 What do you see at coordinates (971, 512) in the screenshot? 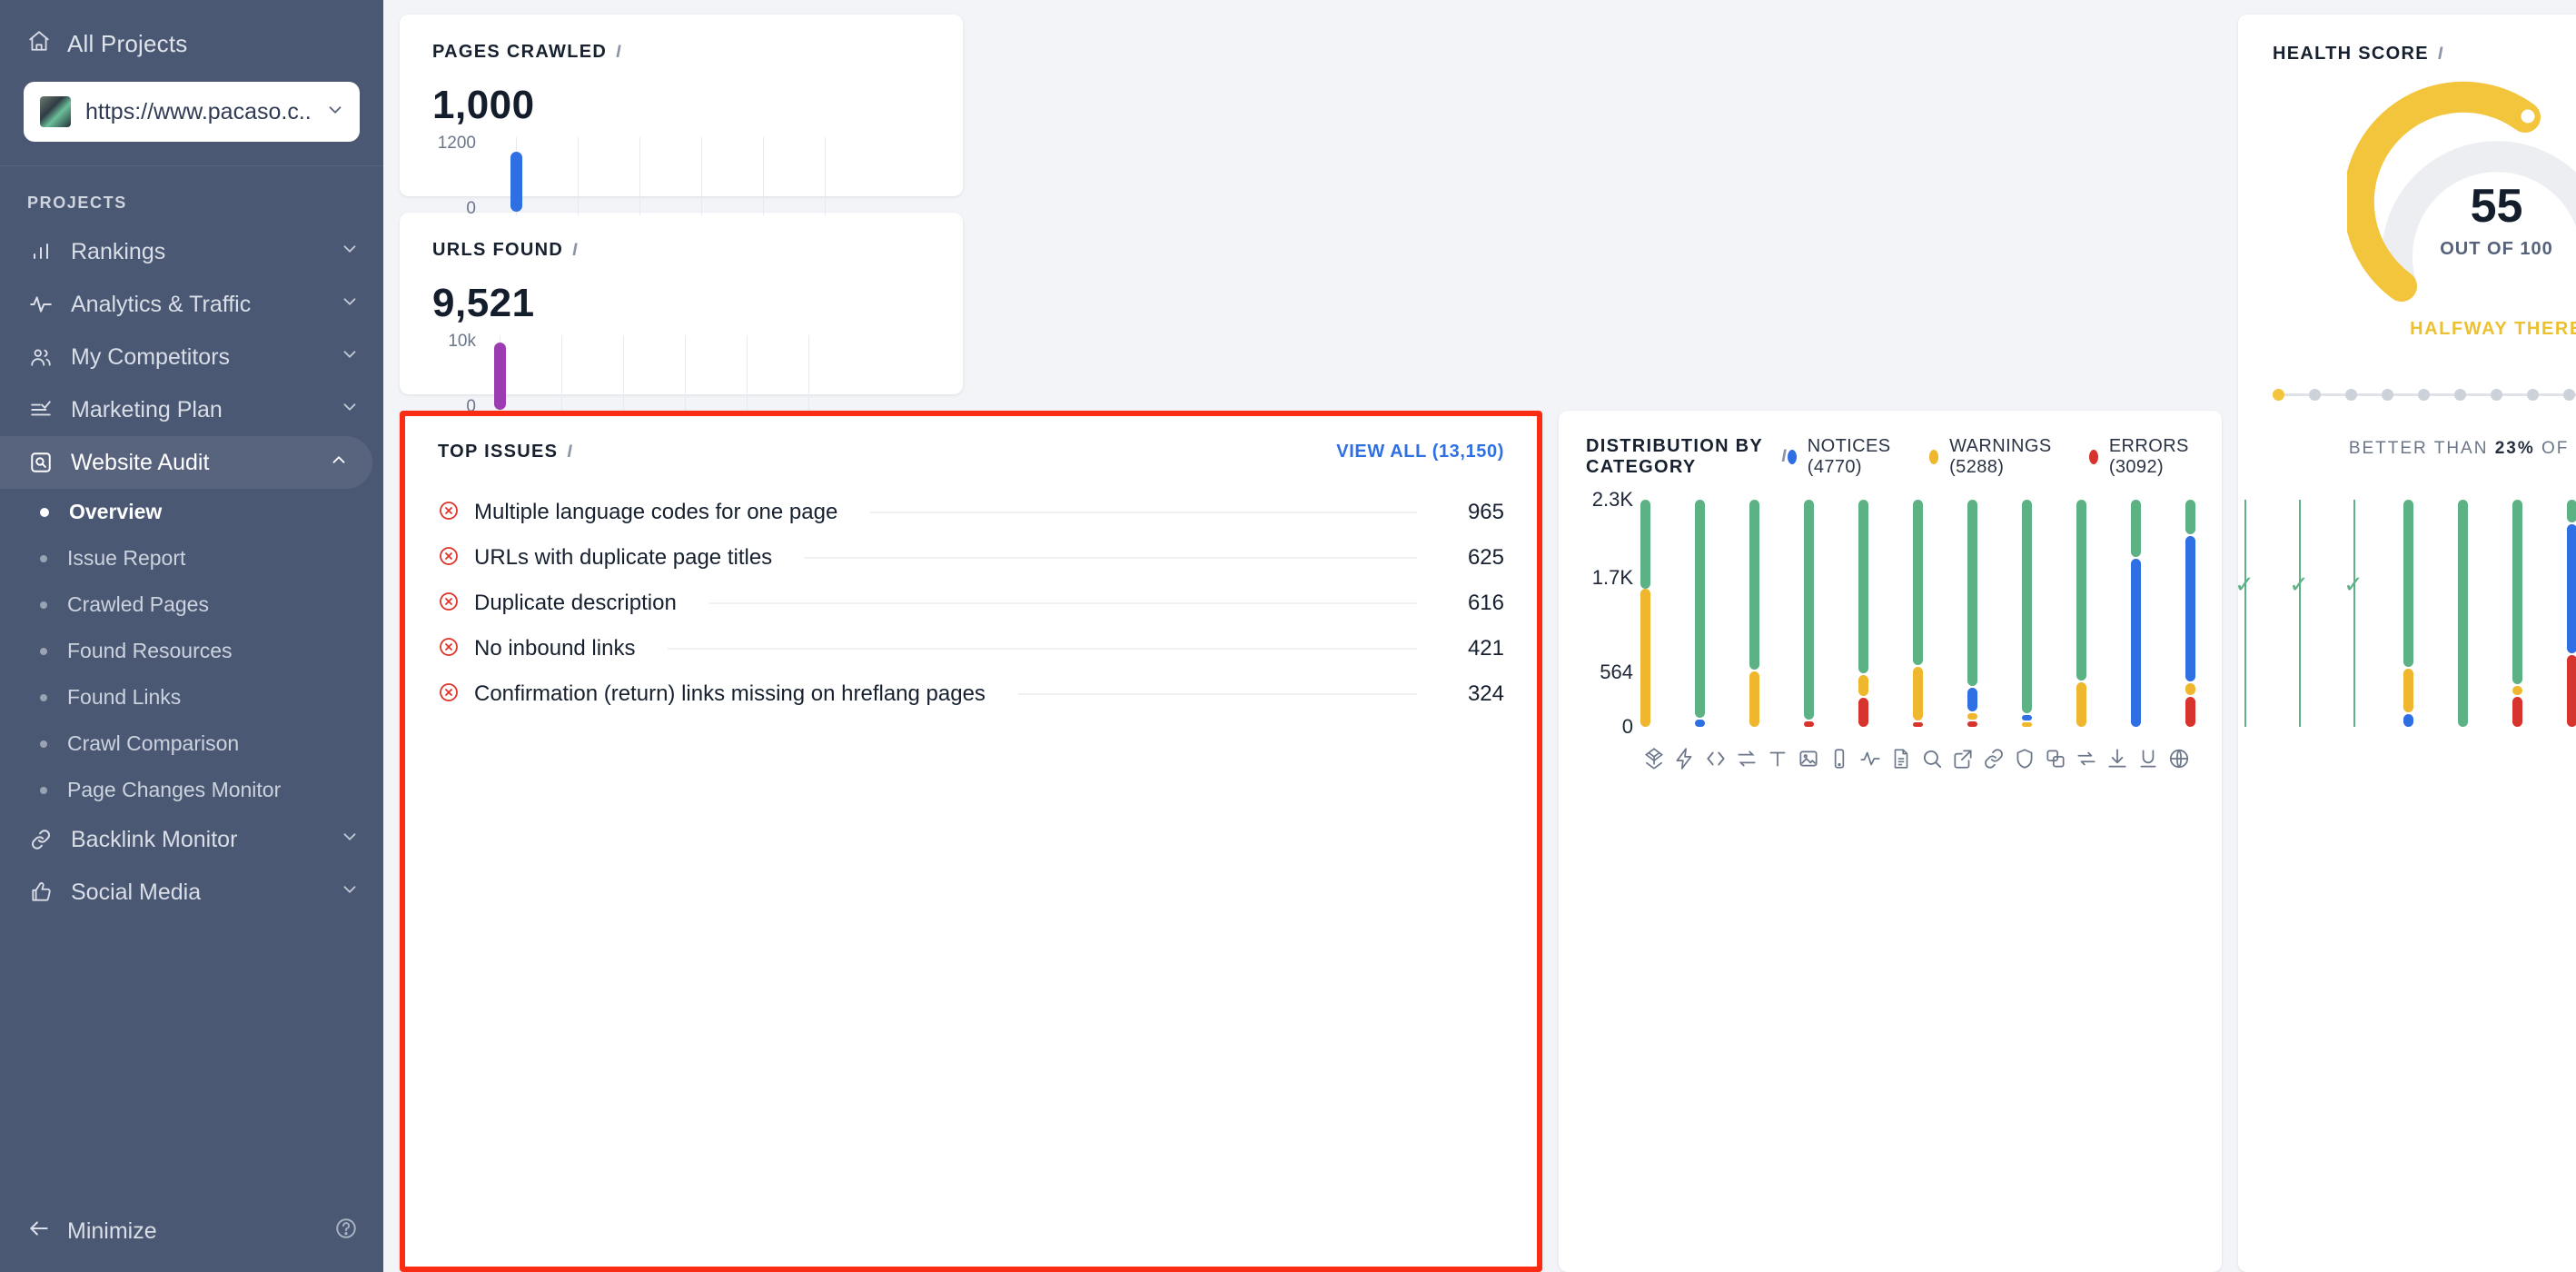
I see `table-row: Multiple language codes for one page 965` at bounding box center [971, 512].